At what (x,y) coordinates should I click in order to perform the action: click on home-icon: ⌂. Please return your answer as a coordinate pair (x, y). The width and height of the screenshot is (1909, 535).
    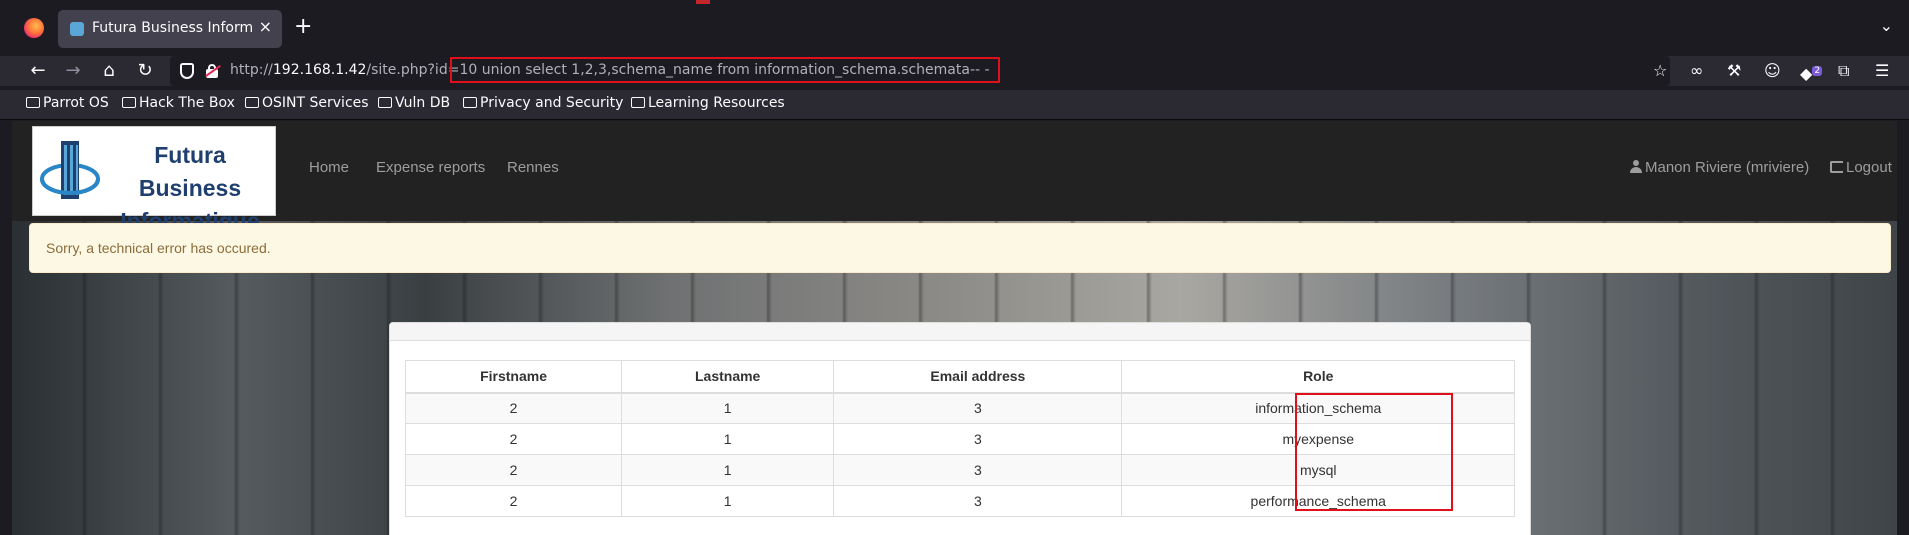
    Looking at the image, I should click on (109, 71).